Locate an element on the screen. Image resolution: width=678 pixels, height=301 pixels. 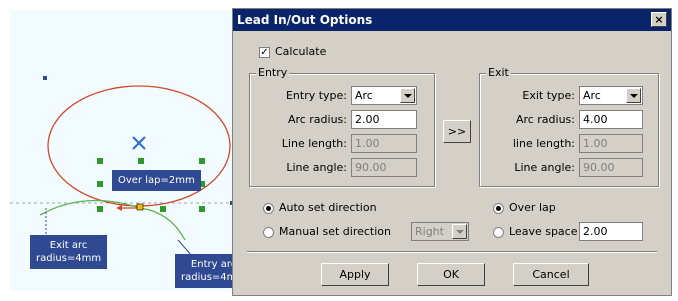
start-point-marker is located at coordinates (140, 207).